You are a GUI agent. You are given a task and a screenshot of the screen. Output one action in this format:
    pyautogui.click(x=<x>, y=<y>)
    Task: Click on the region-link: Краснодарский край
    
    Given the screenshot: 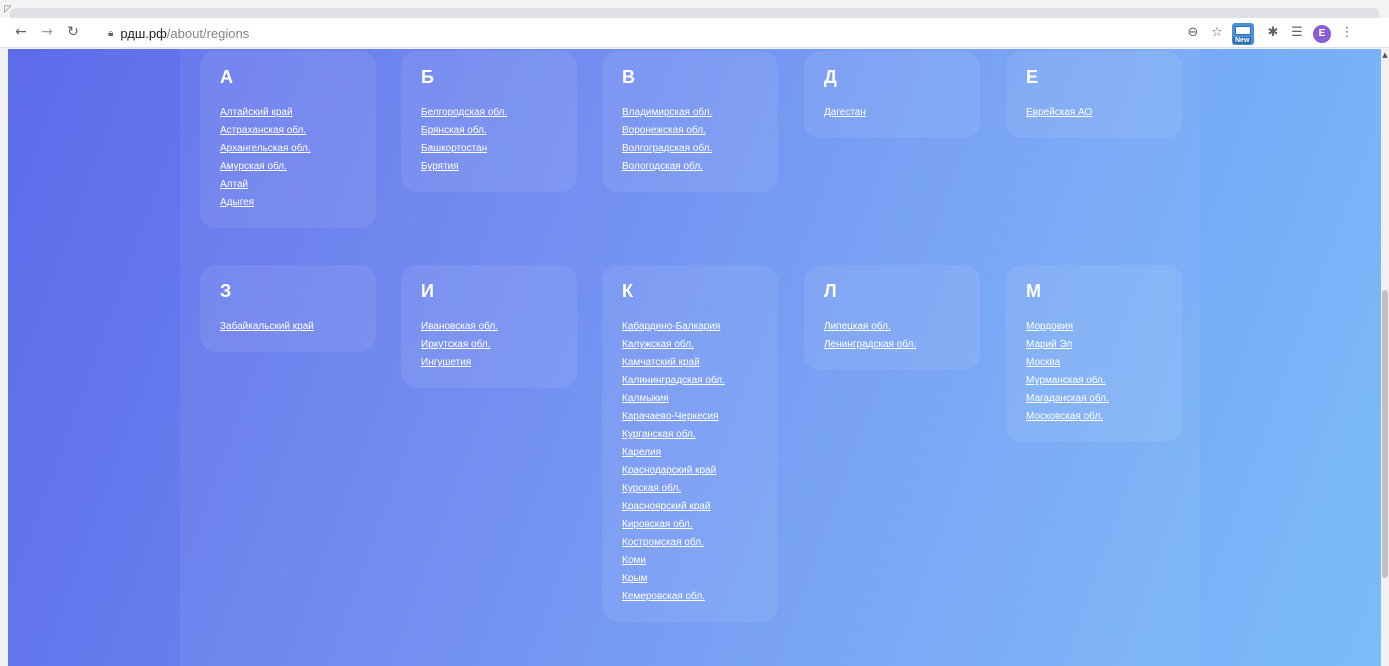 What is the action you would take?
    pyautogui.click(x=669, y=470)
    